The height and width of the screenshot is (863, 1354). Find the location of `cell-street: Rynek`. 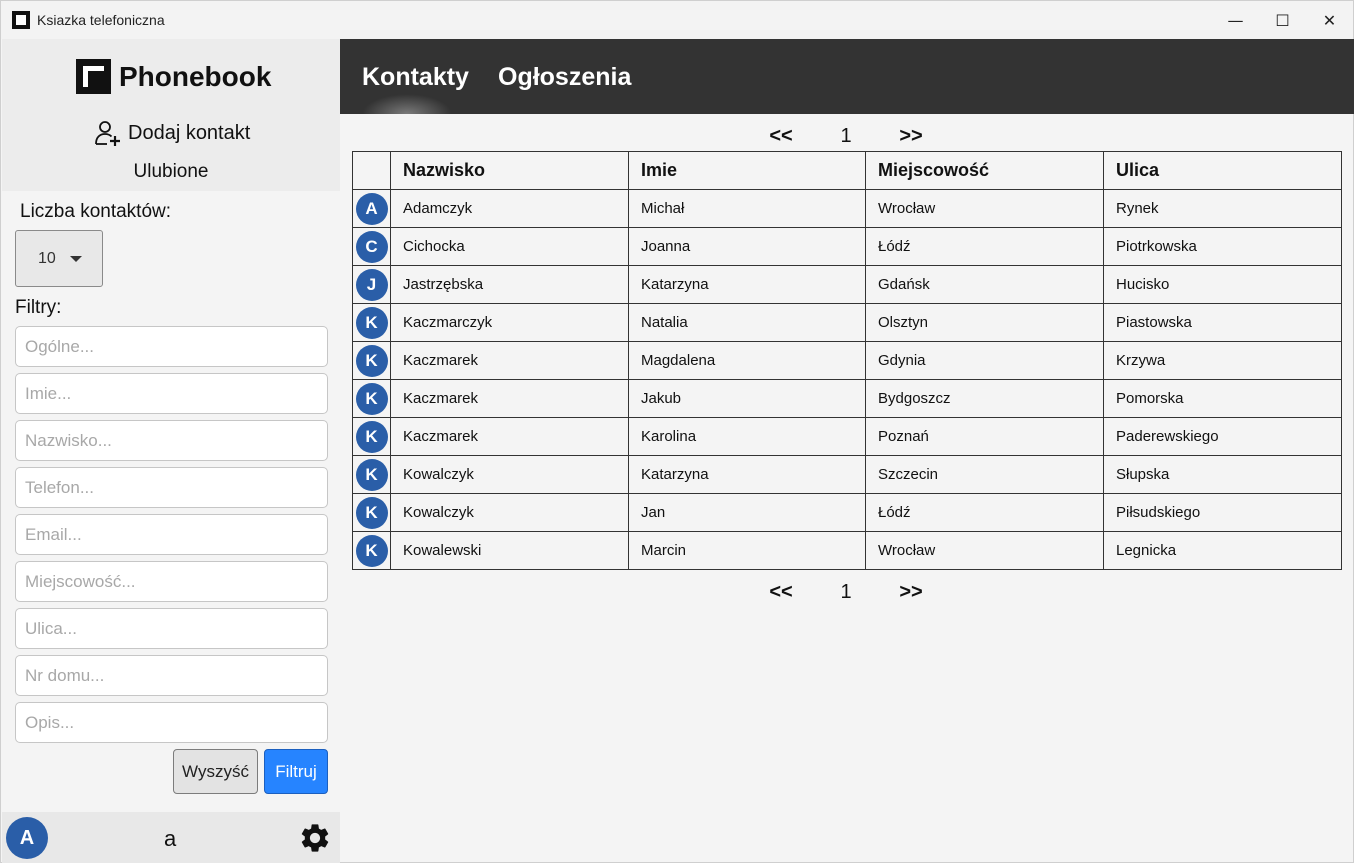

cell-street: Rynek is located at coordinates (1222, 208).